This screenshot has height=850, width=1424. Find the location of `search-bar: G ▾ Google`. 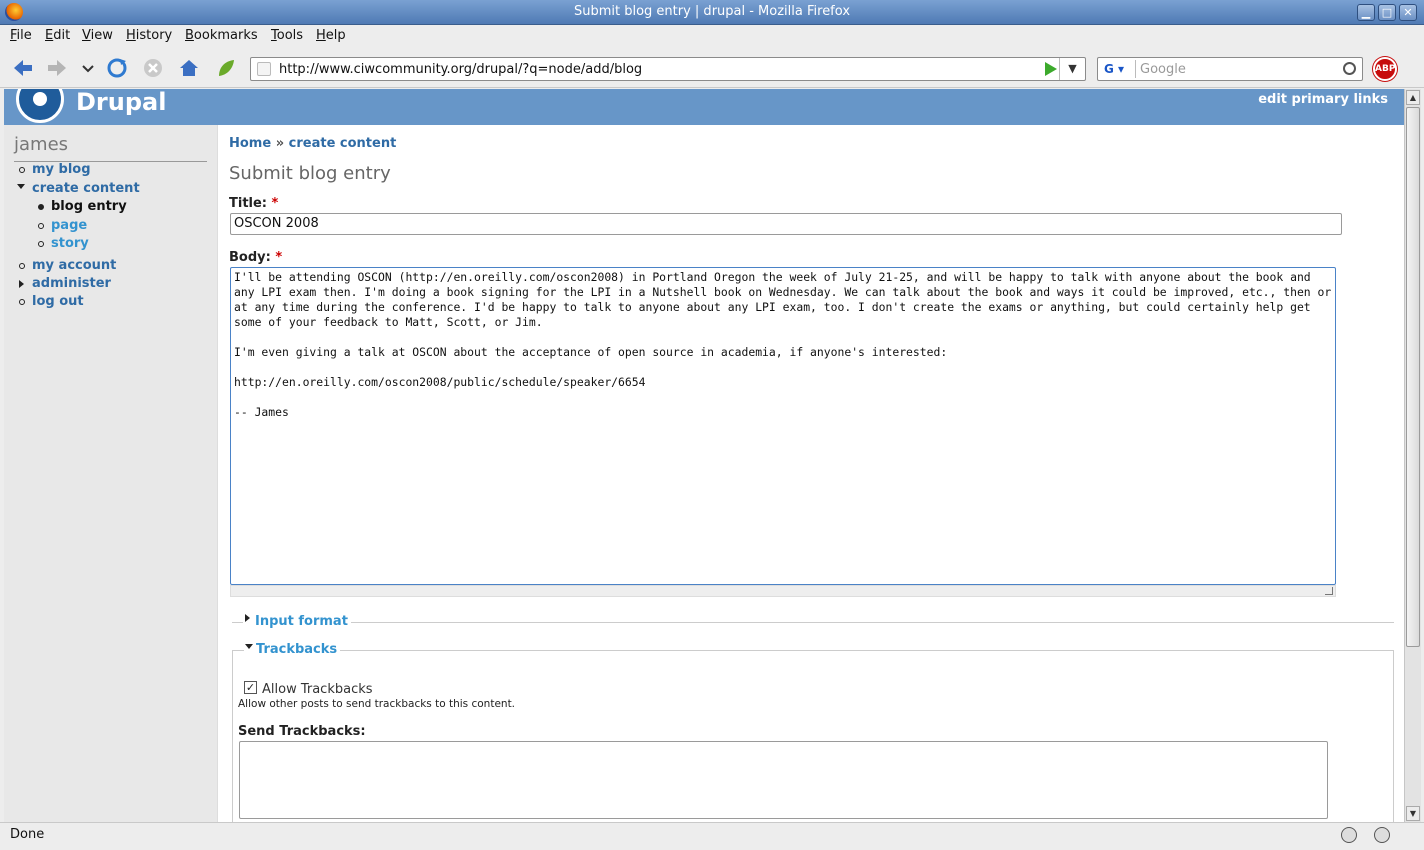

search-bar: G ▾ Google is located at coordinates (1230, 69).